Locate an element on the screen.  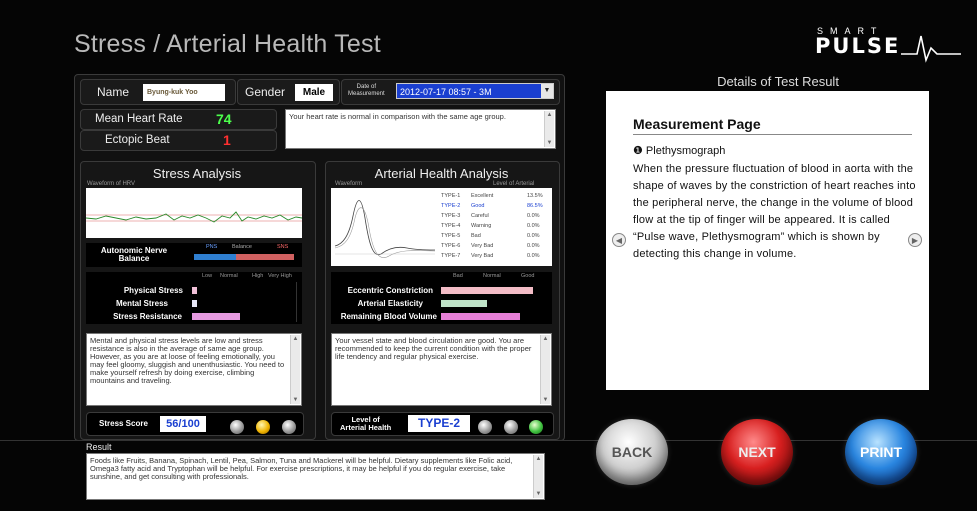
arterial-type-label: TYPE-6 is located at coordinates (451, 246).